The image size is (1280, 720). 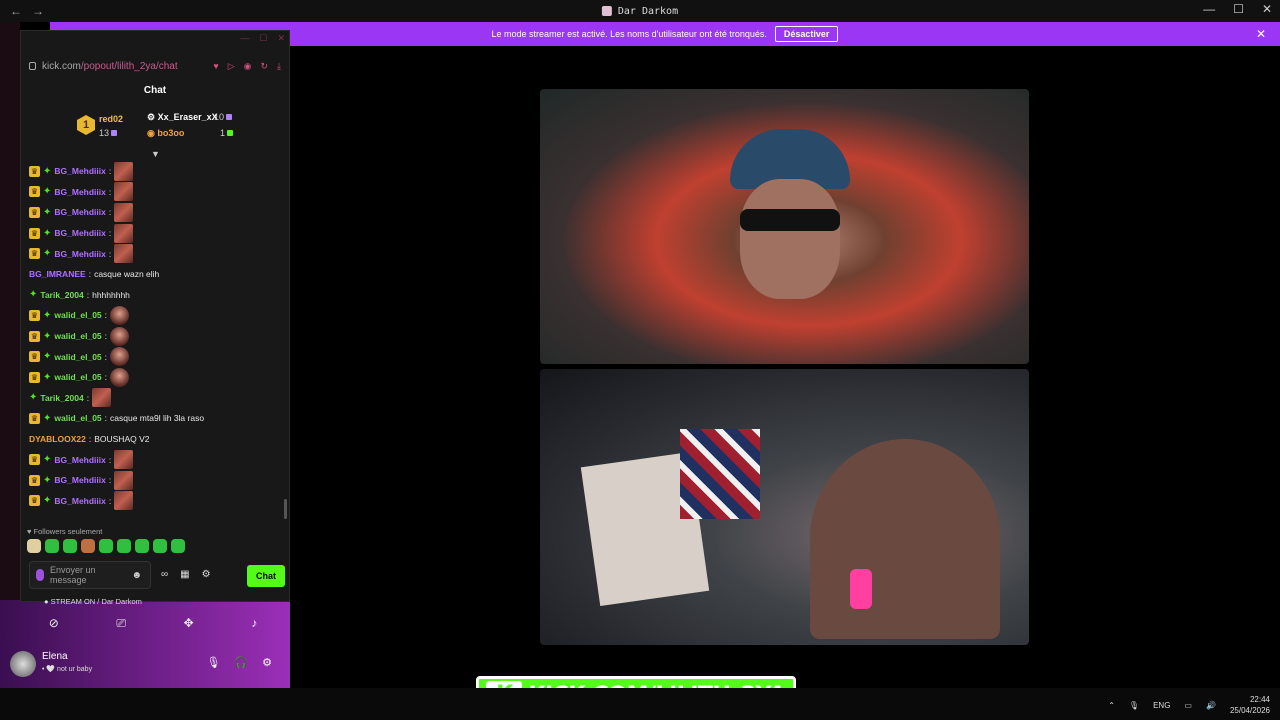 What do you see at coordinates (281, 38) in the screenshot?
I see `popout-close-icon: ✕` at bounding box center [281, 38].